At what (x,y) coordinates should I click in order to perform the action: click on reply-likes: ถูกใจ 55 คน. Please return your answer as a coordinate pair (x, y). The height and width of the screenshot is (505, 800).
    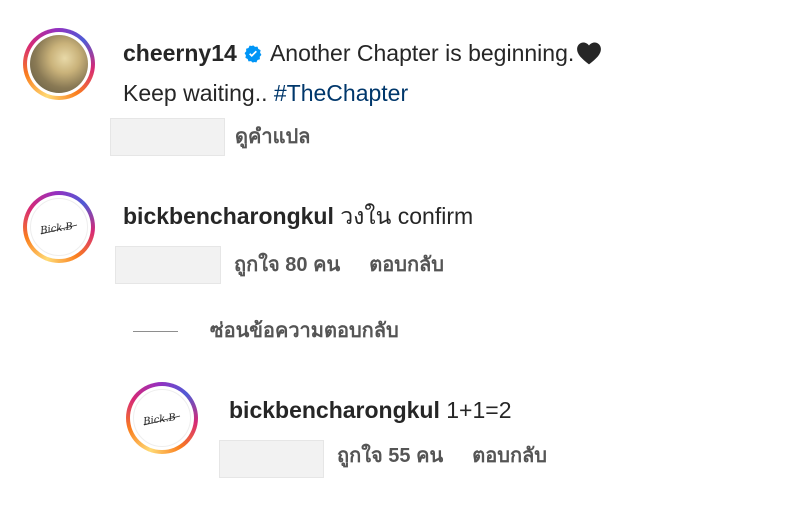
    Looking at the image, I should click on (390, 456).